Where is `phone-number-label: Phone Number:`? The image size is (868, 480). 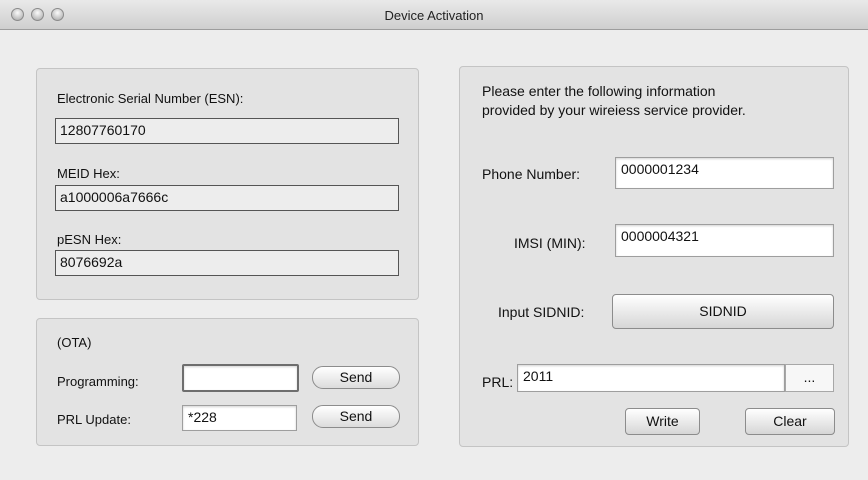
phone-number-label: Phone Number: is located at coordinates (531, 174).